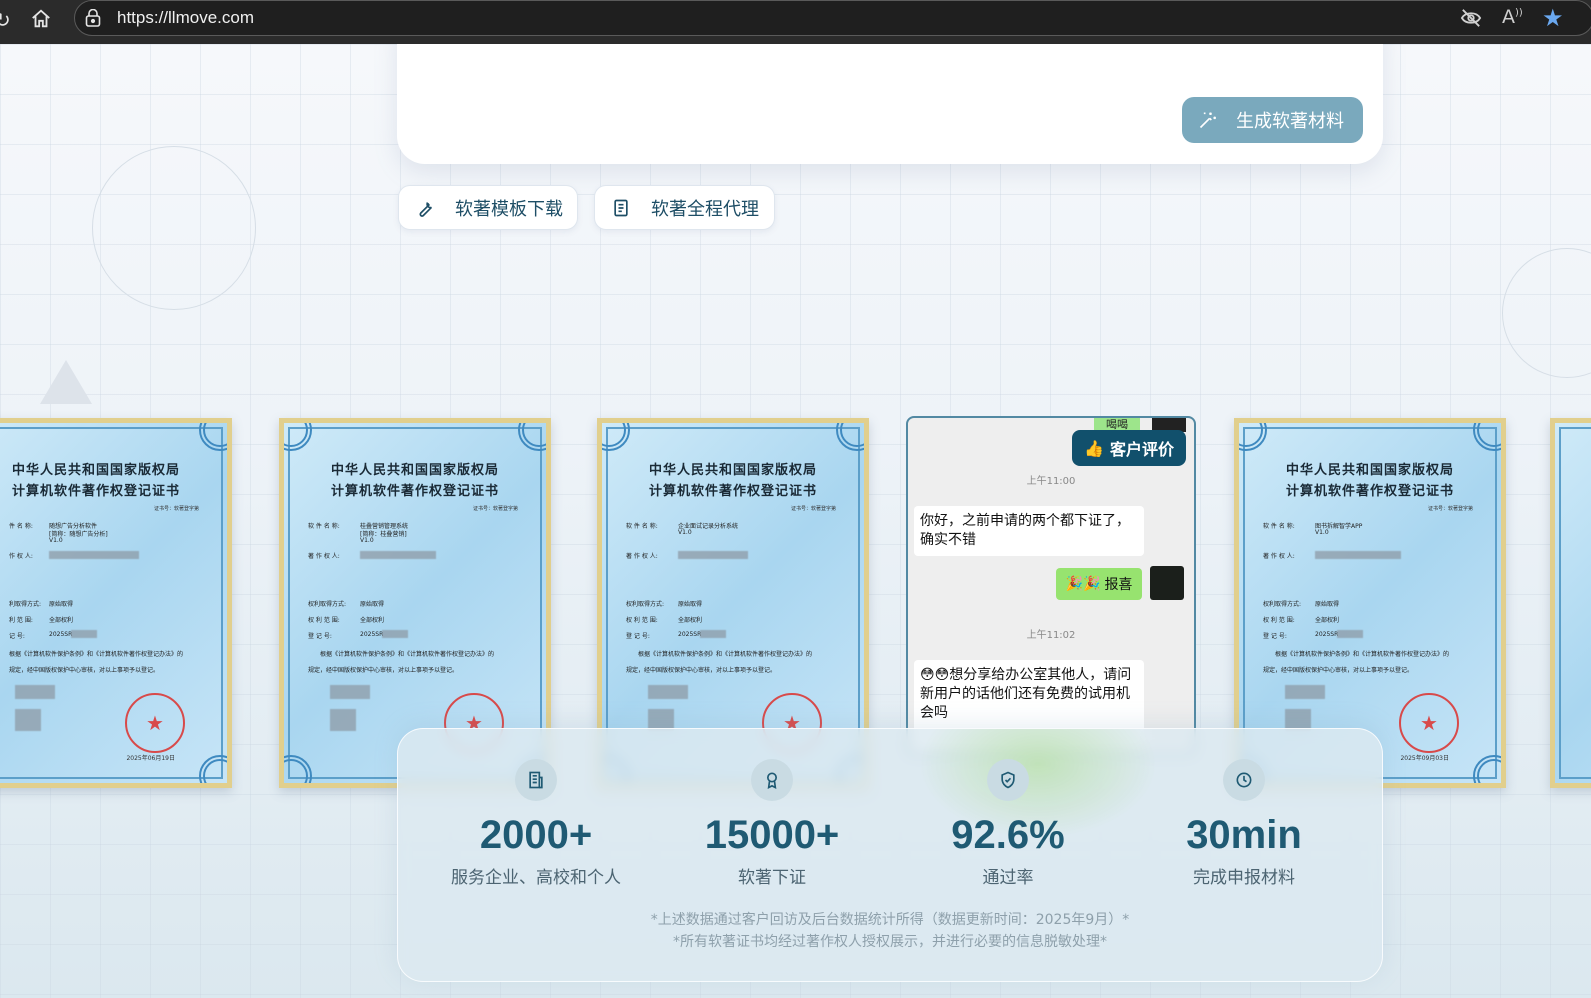 The width and height of the screenshot is (1591, 998). What do you see at coordinates (1008, 878) in the screenshot?
I see `stat-label: 通过率` at bounding box center [1008, 878].